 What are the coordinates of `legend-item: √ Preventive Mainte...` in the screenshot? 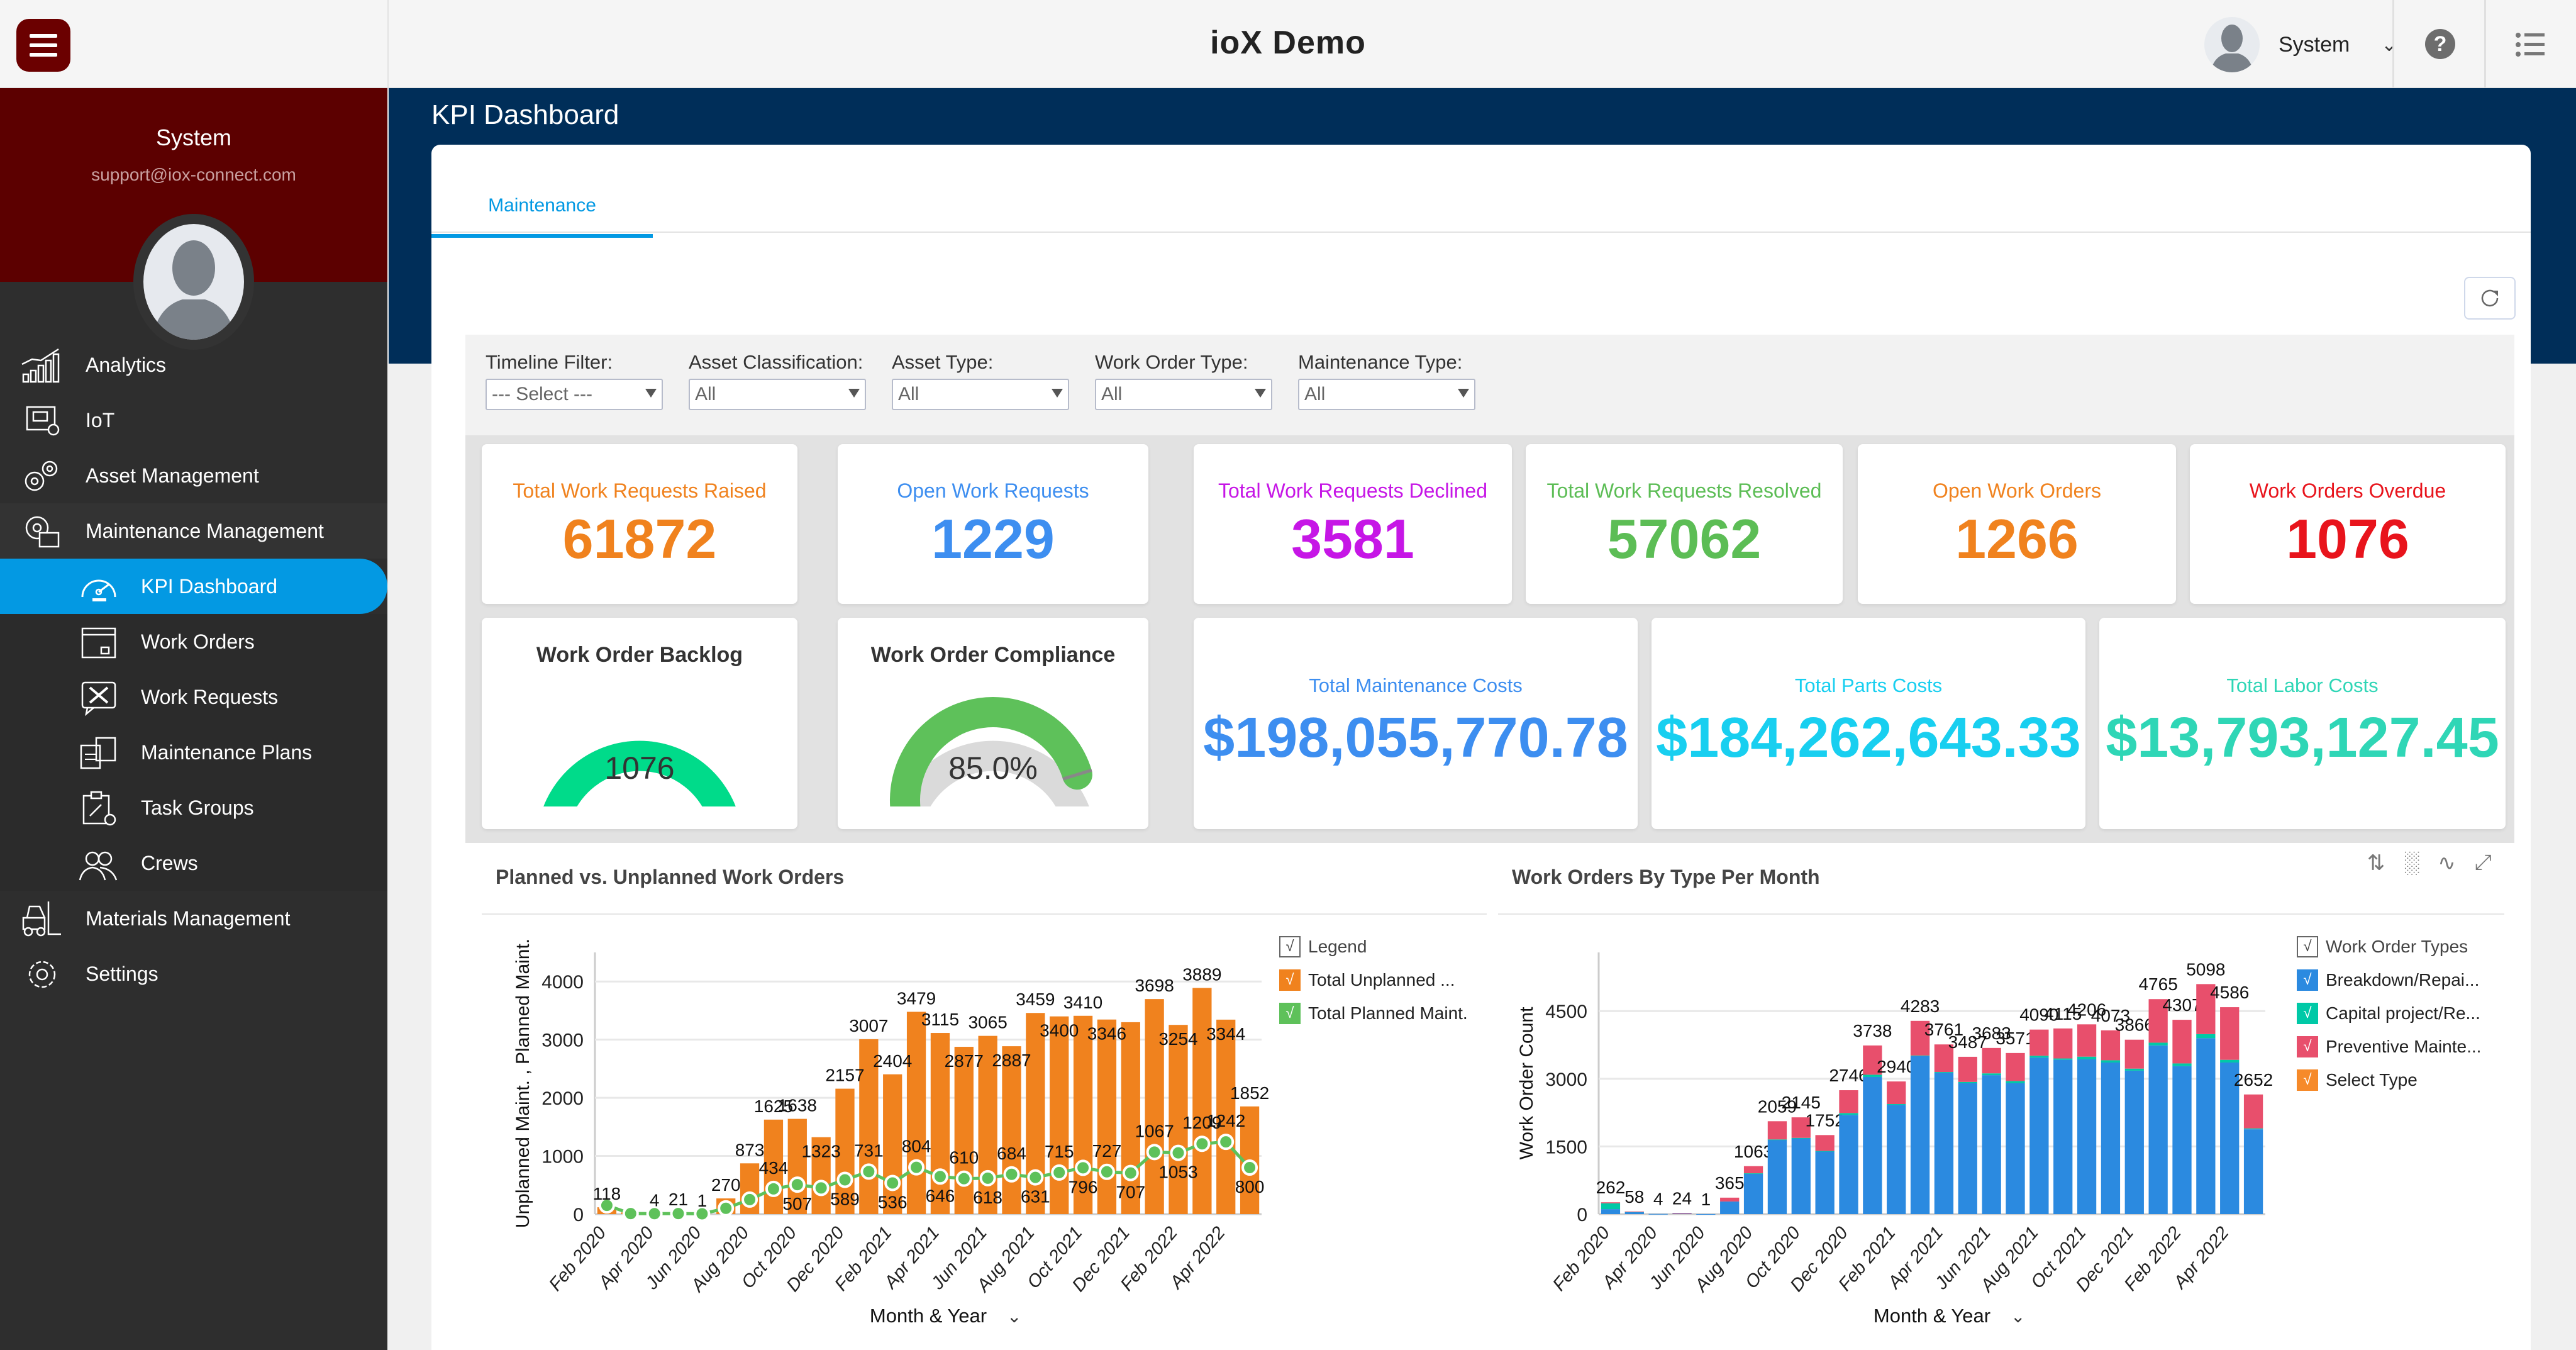 It's located at (2389, 1046).